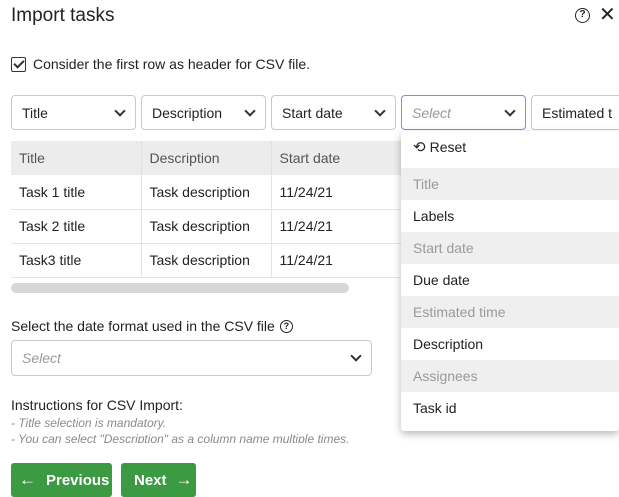 This screenshot has width=619, height=497. Describe the element at coordinates (150, 480) in the screenshot. I see `next-button-label: Next` at that location.